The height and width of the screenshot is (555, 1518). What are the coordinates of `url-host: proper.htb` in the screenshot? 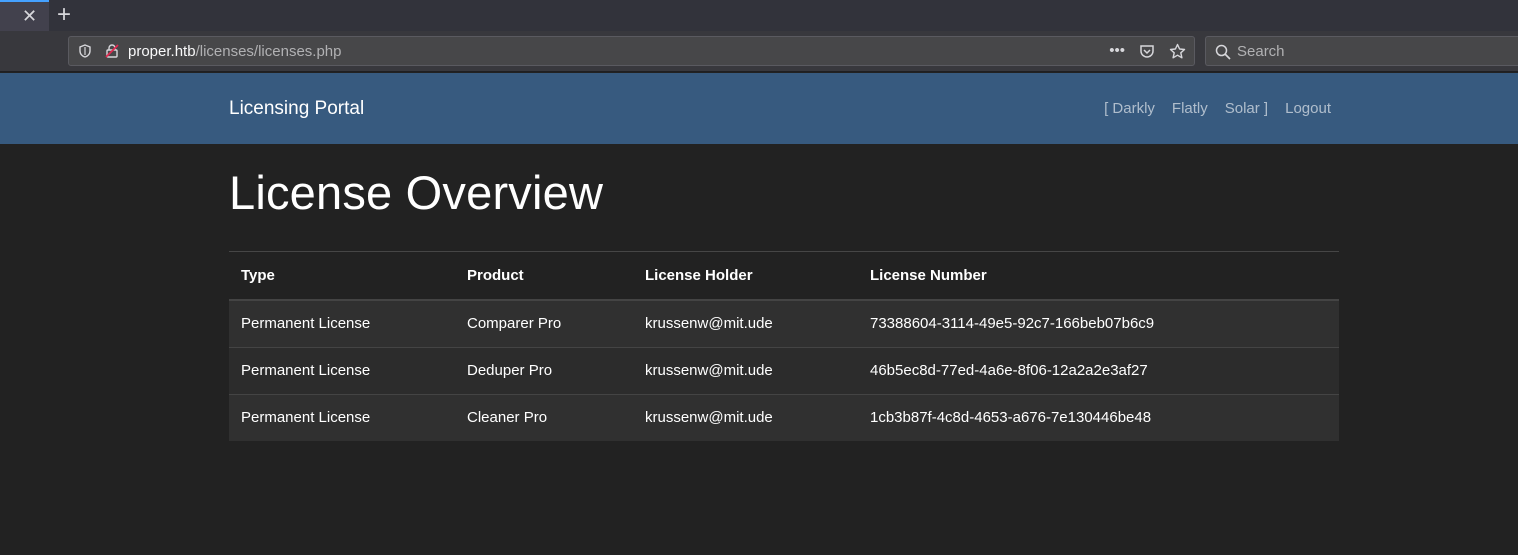 It's located at (162, 51).